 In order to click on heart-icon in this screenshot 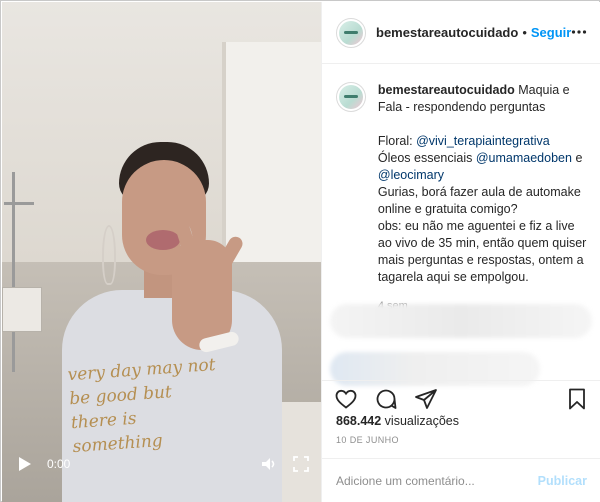, I will do `click(346, 399)`.